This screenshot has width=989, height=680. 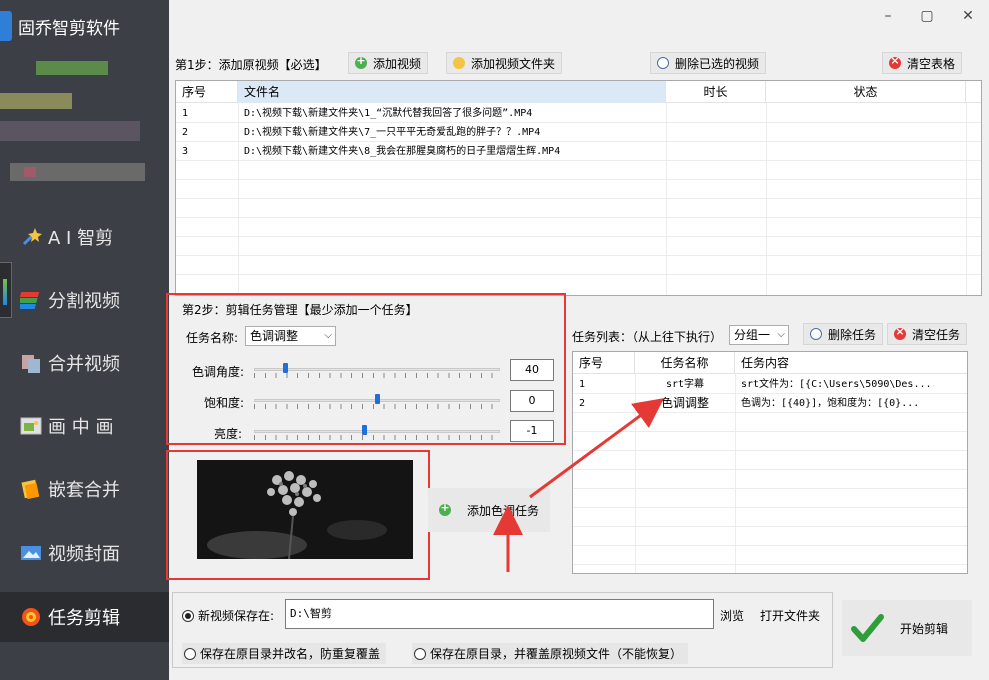 What do you see at coordinates (647, 337) in the screenshot?
I see `task-list-label: 任务列表：（从上往下执行）` at bounding box center [647, 337].